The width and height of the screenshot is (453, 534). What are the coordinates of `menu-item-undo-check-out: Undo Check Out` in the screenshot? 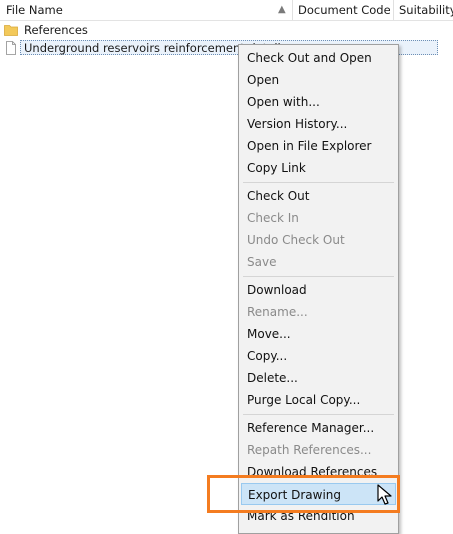 It's located at (318, 240).